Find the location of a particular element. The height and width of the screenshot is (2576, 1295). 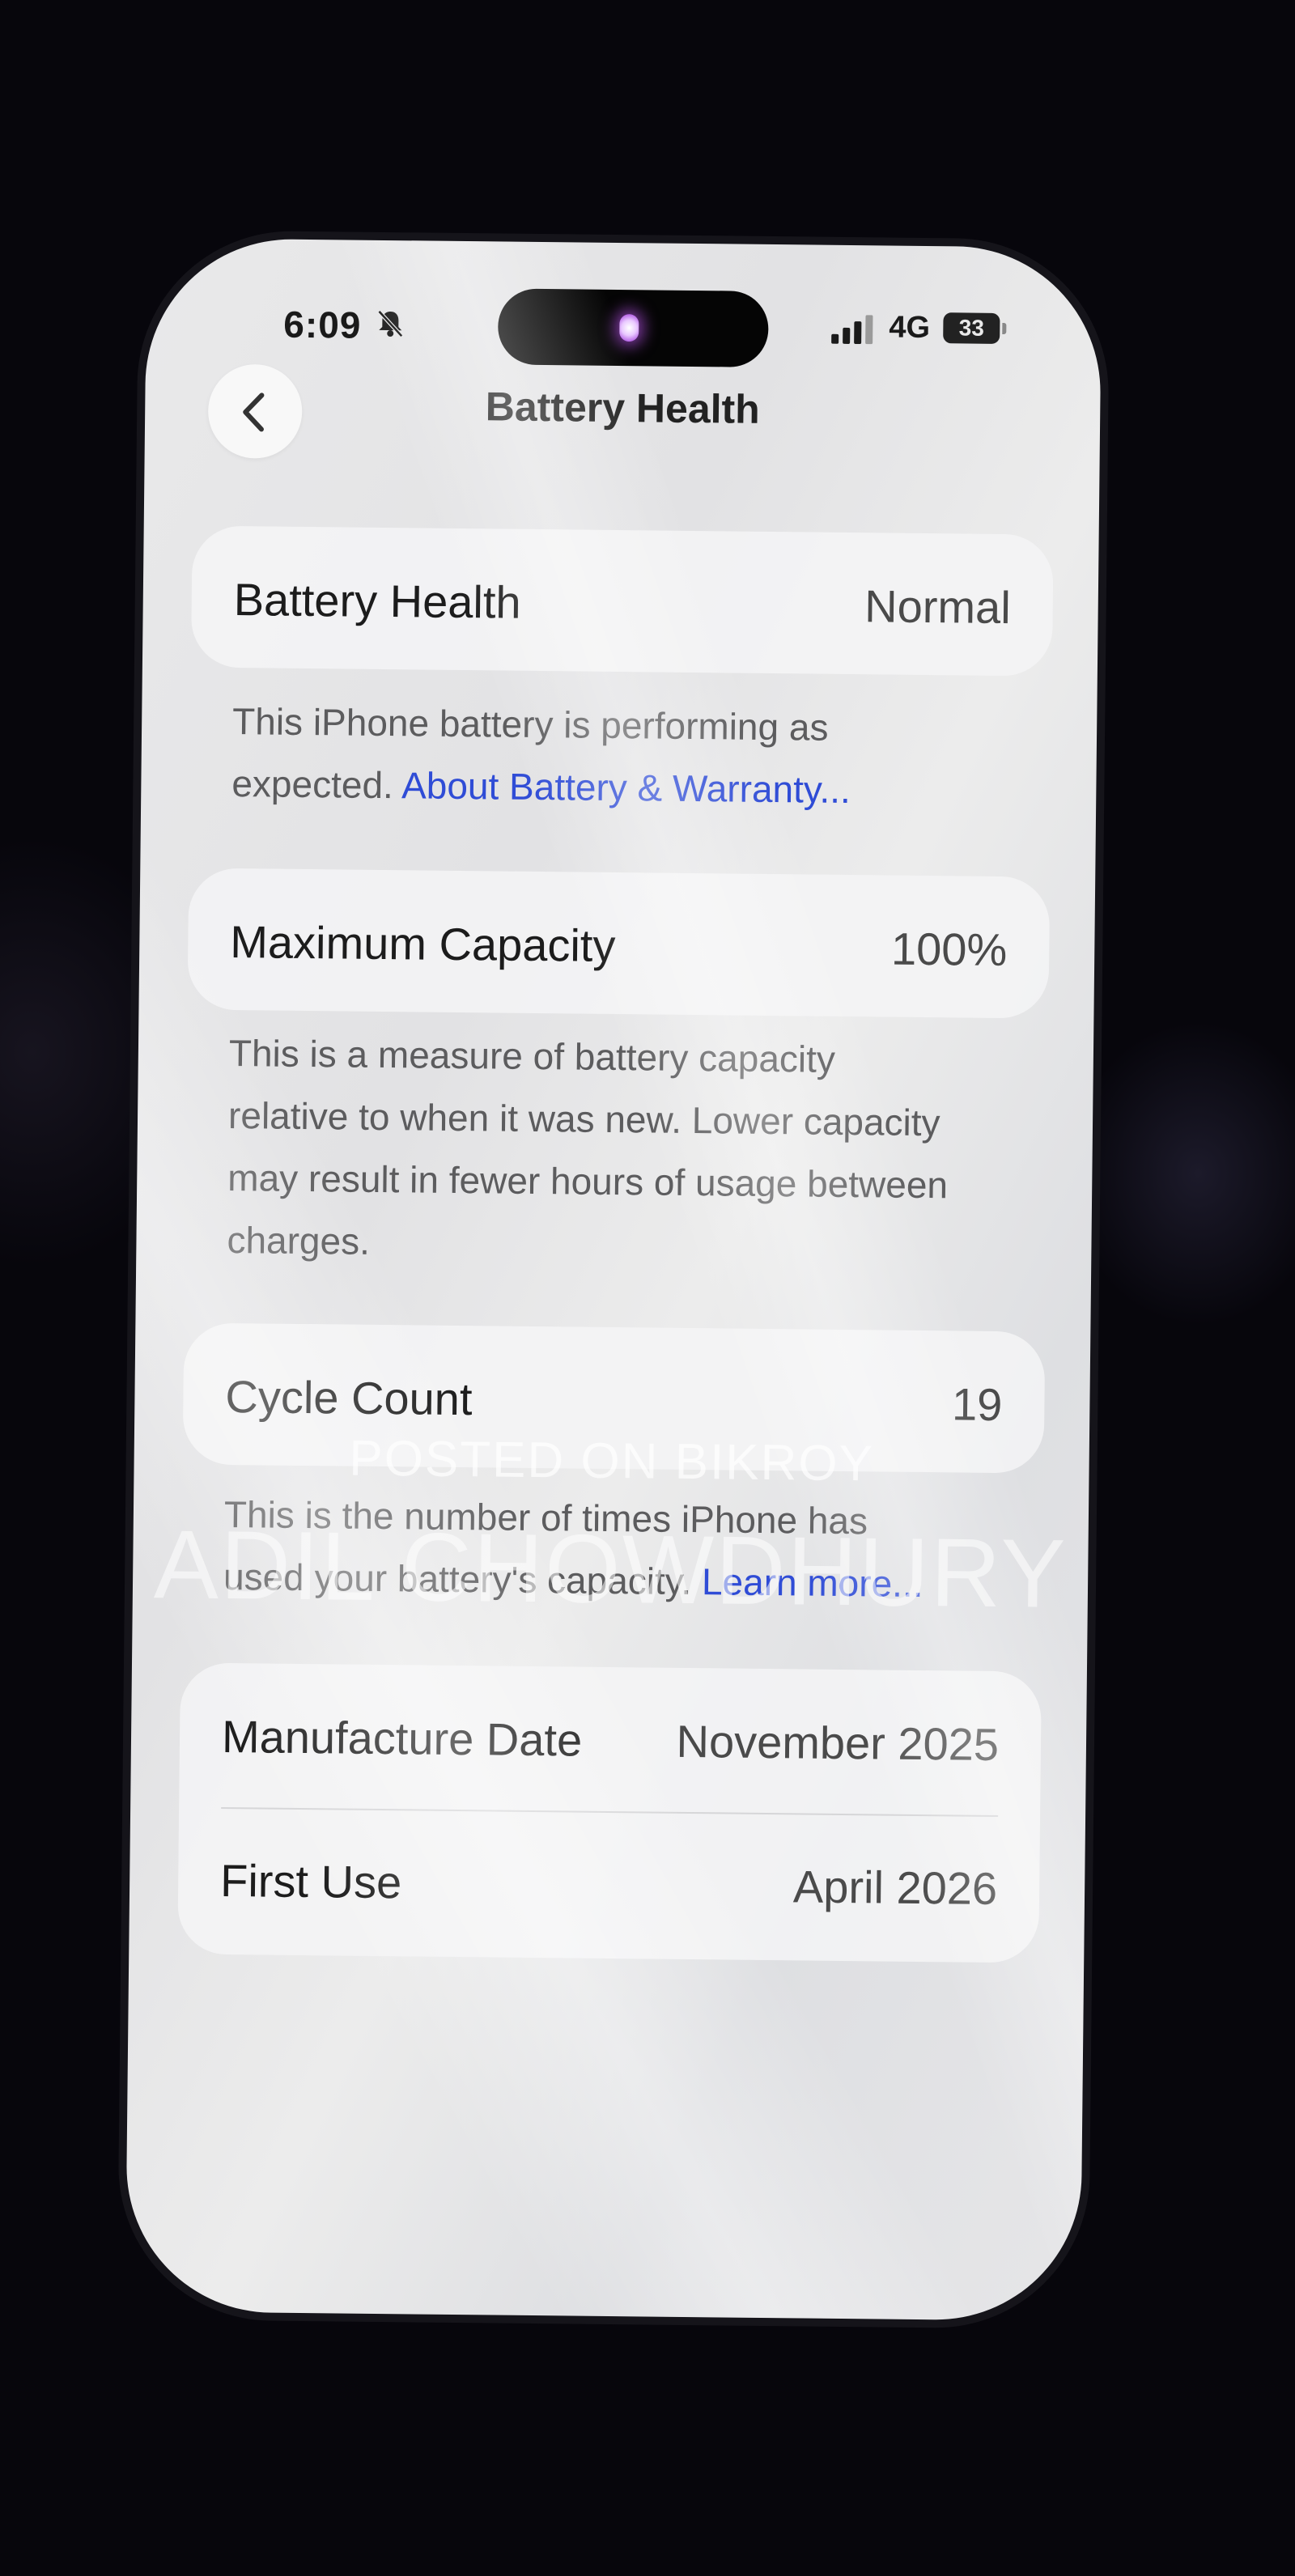

cycle-count-row: Cycle Count 19 is located at coordinates (614, 1400).